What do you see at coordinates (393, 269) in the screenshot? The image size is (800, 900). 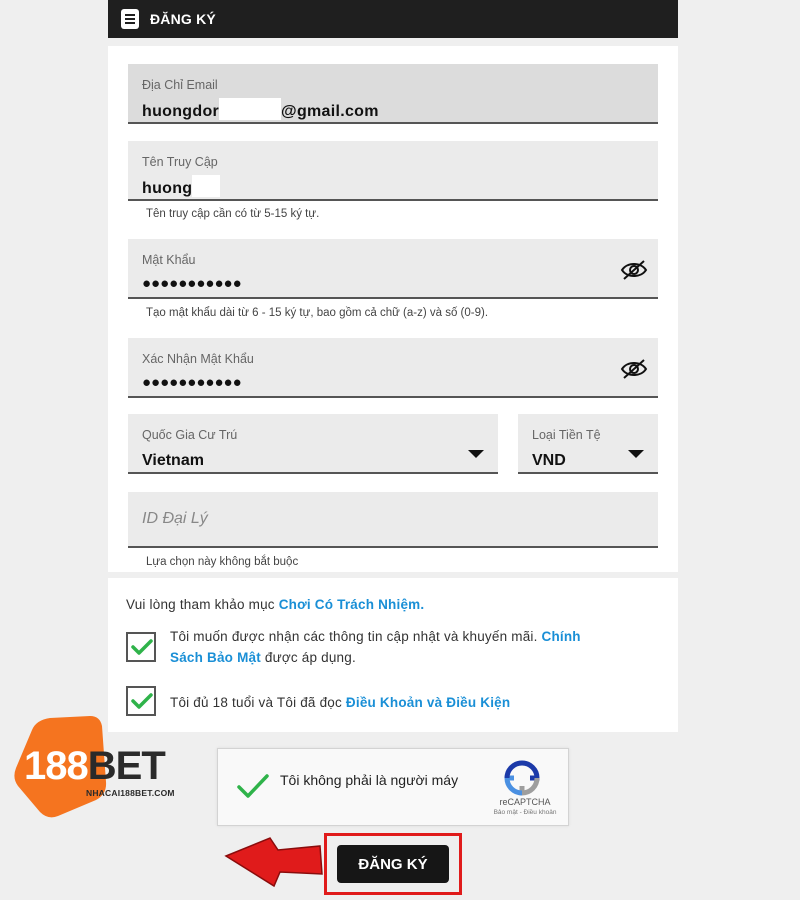 I see `password-field: Mật Khẩu ●●●●●●●●●●●` at bounding box center [393, 269].